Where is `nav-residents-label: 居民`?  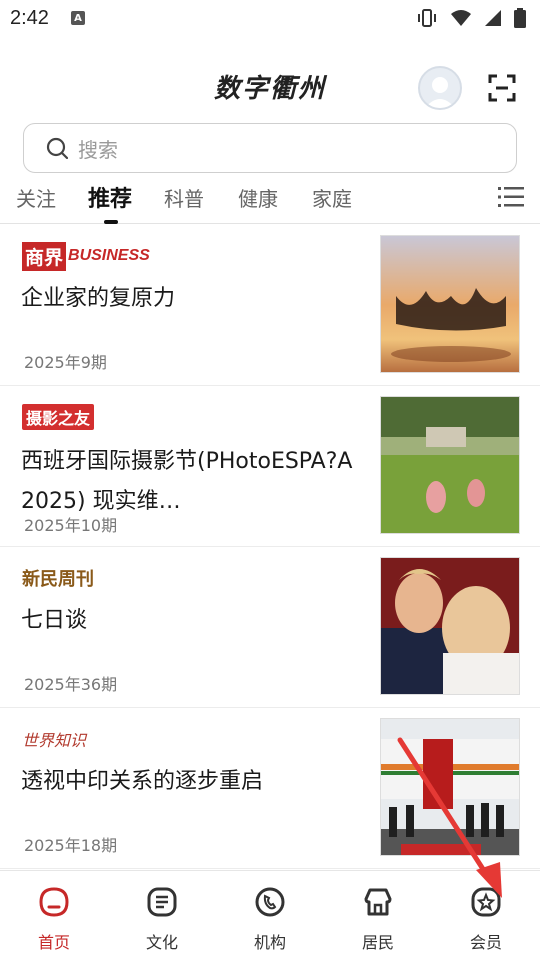
nav-residents-label: 居民 is located at coordinates (377, 942).